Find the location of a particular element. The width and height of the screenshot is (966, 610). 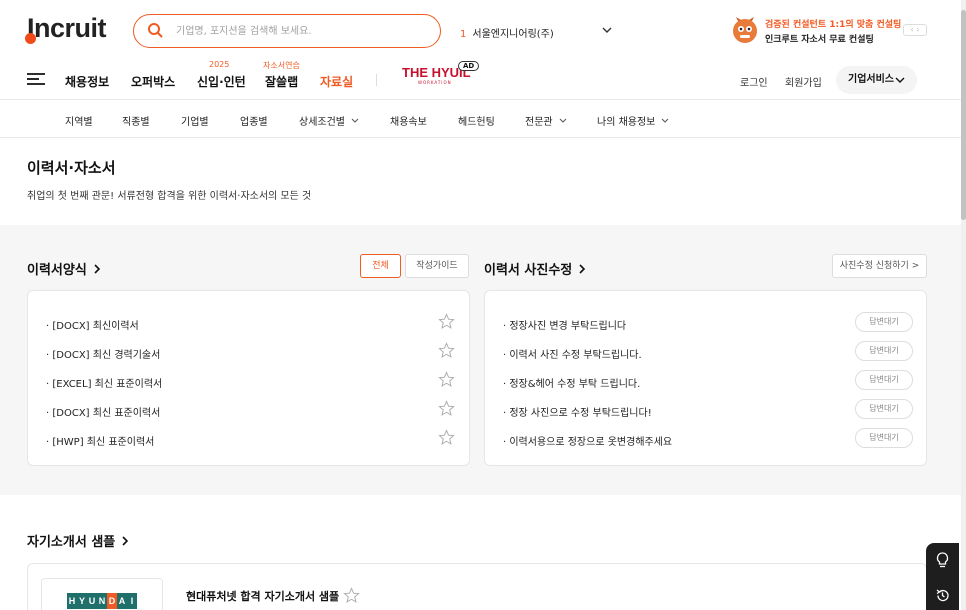

filter-all-button: 전체 is located at coordinates (380, 266).